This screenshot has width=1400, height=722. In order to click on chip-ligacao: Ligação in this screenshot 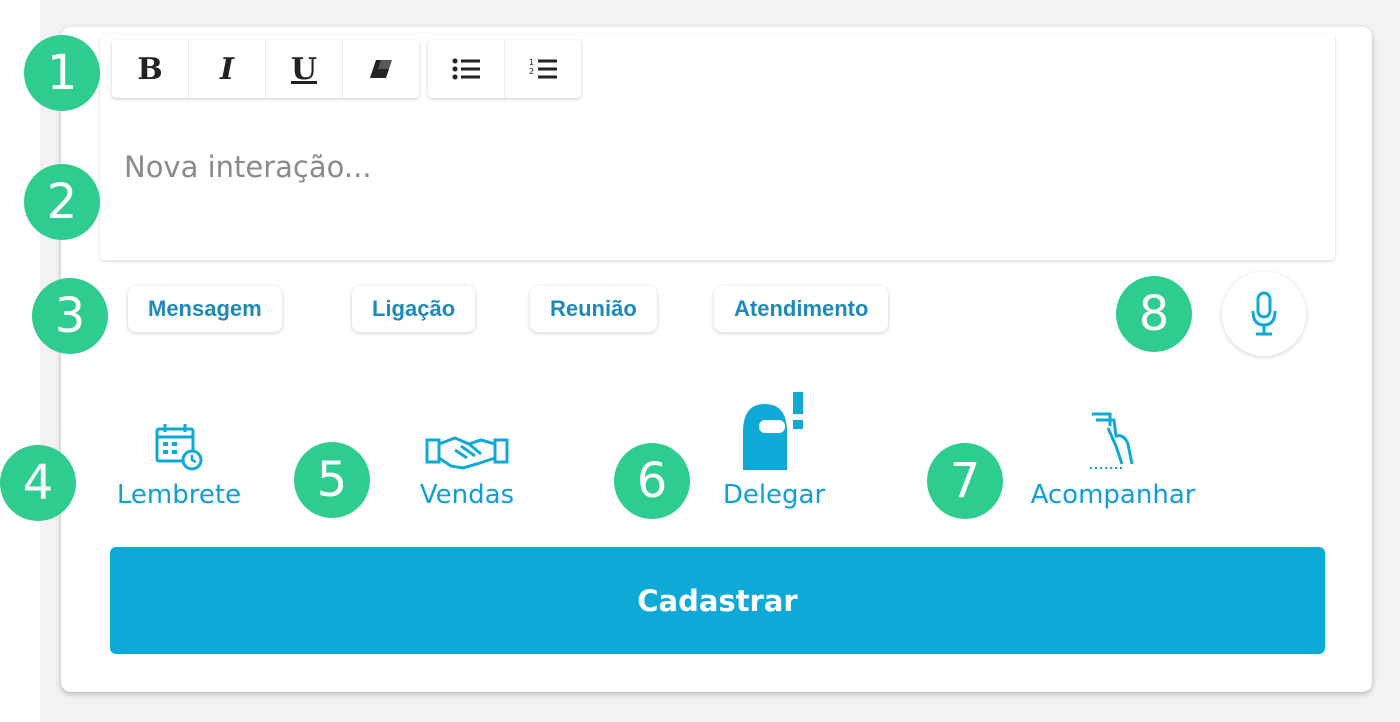, I will do `click(414, 309)`.